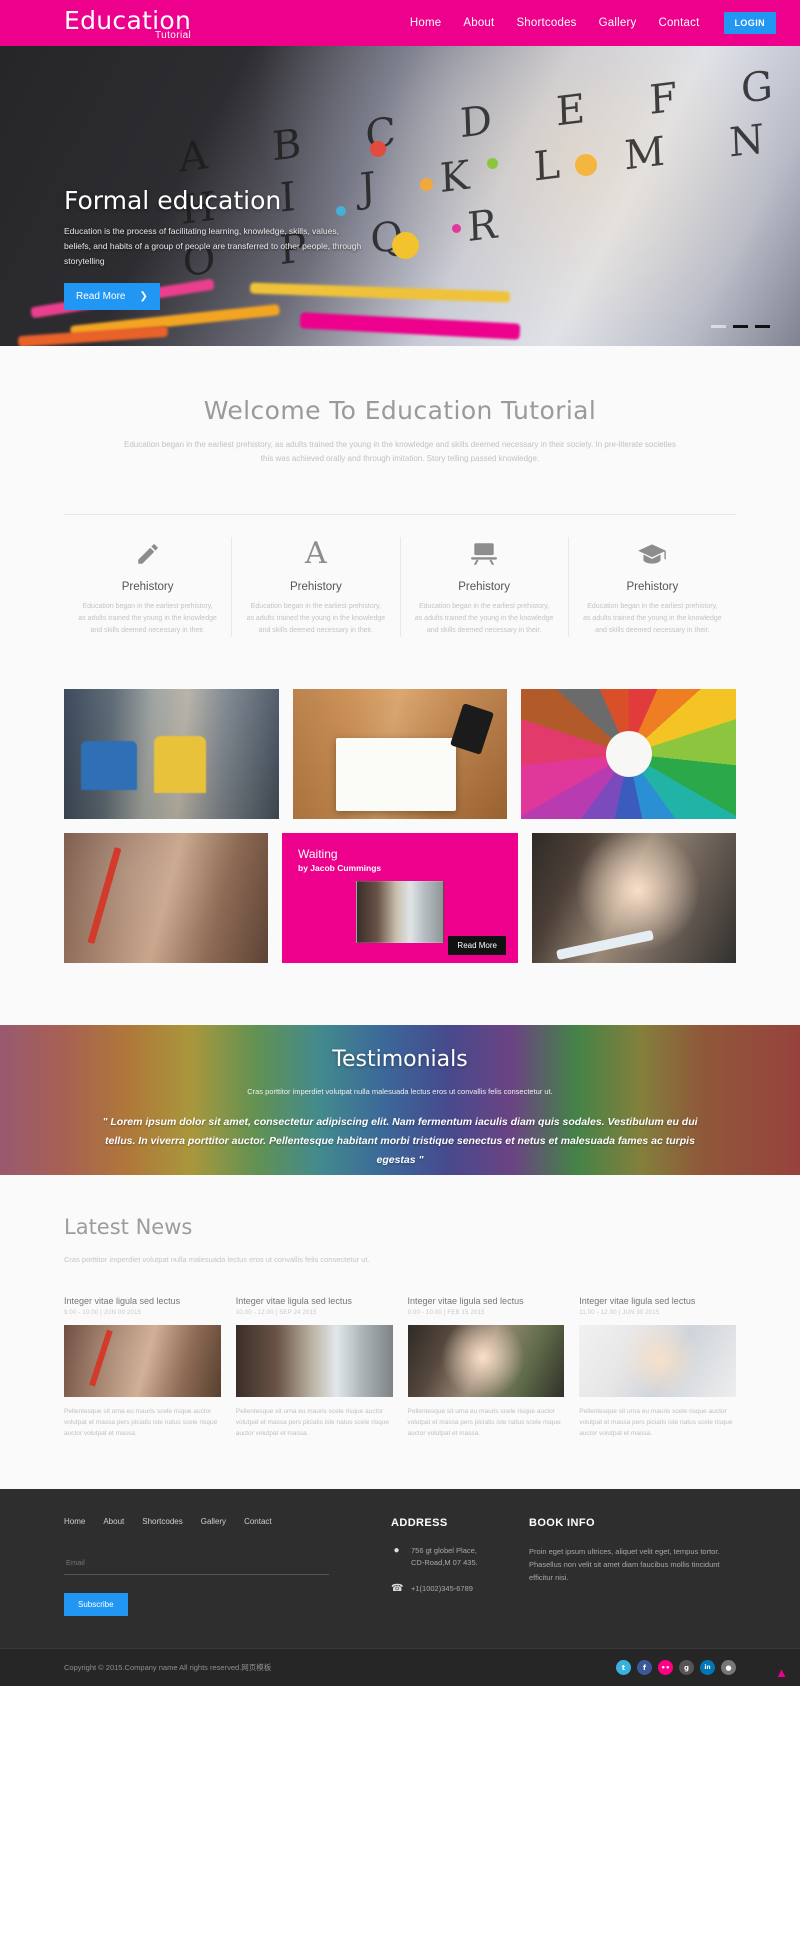 The height and width of the screenshot is (1935, 800). What do you see at coordinates (213, 1521) in the screenshot?
I see `footer-nav-item-gallery: Gallery` at bounding box center [213, 1521].